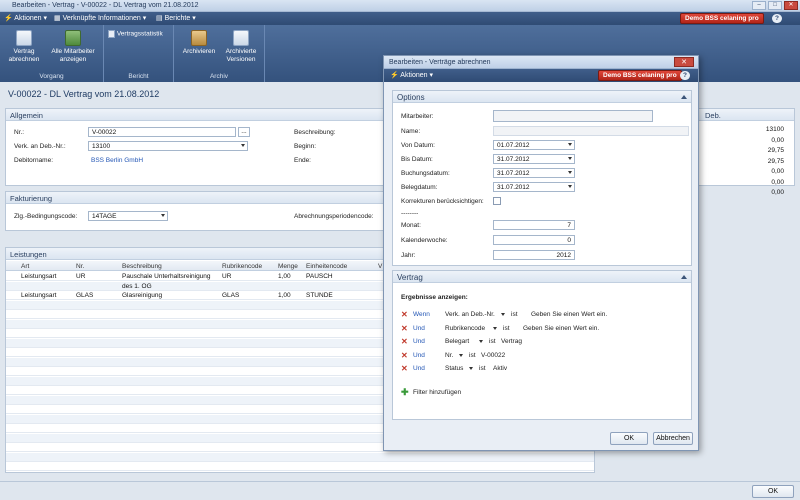  I want to click on archivieren-button: Archivieren, so click(199, 43).